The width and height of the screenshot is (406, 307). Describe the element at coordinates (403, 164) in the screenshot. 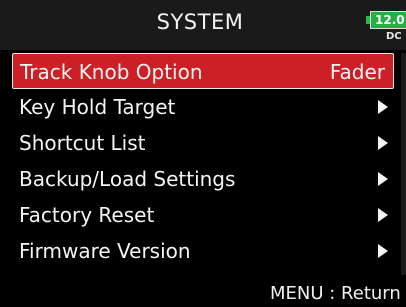

I see `side-panel` at that location.